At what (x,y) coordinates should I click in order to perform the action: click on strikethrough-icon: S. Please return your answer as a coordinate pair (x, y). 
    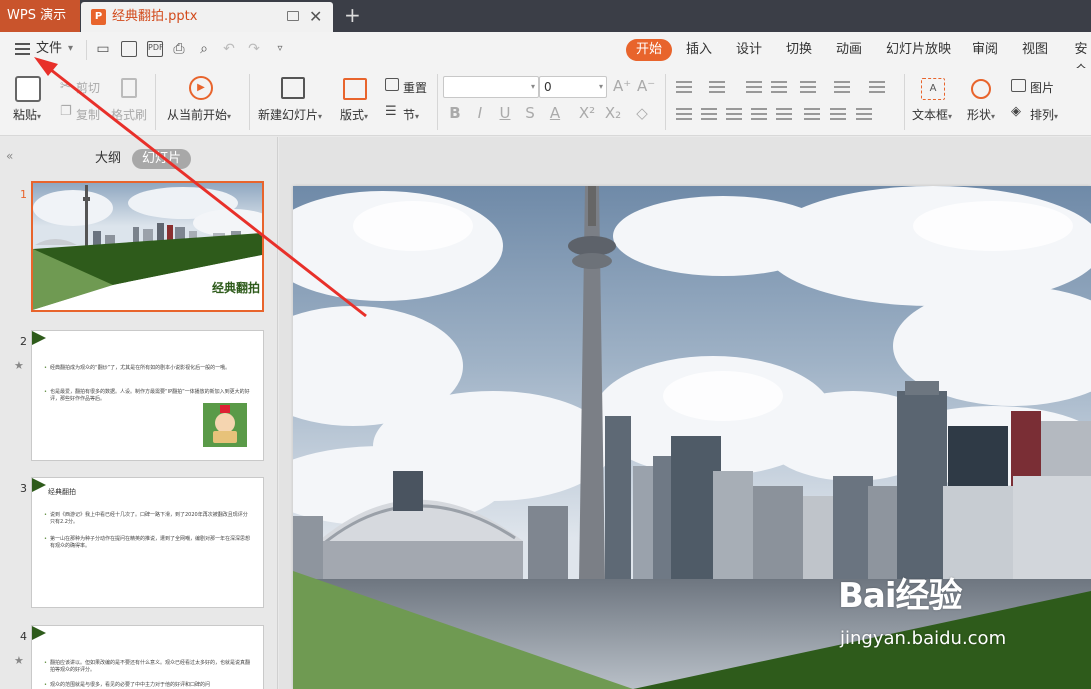
    Looking at the image, I should click on (530, 113).